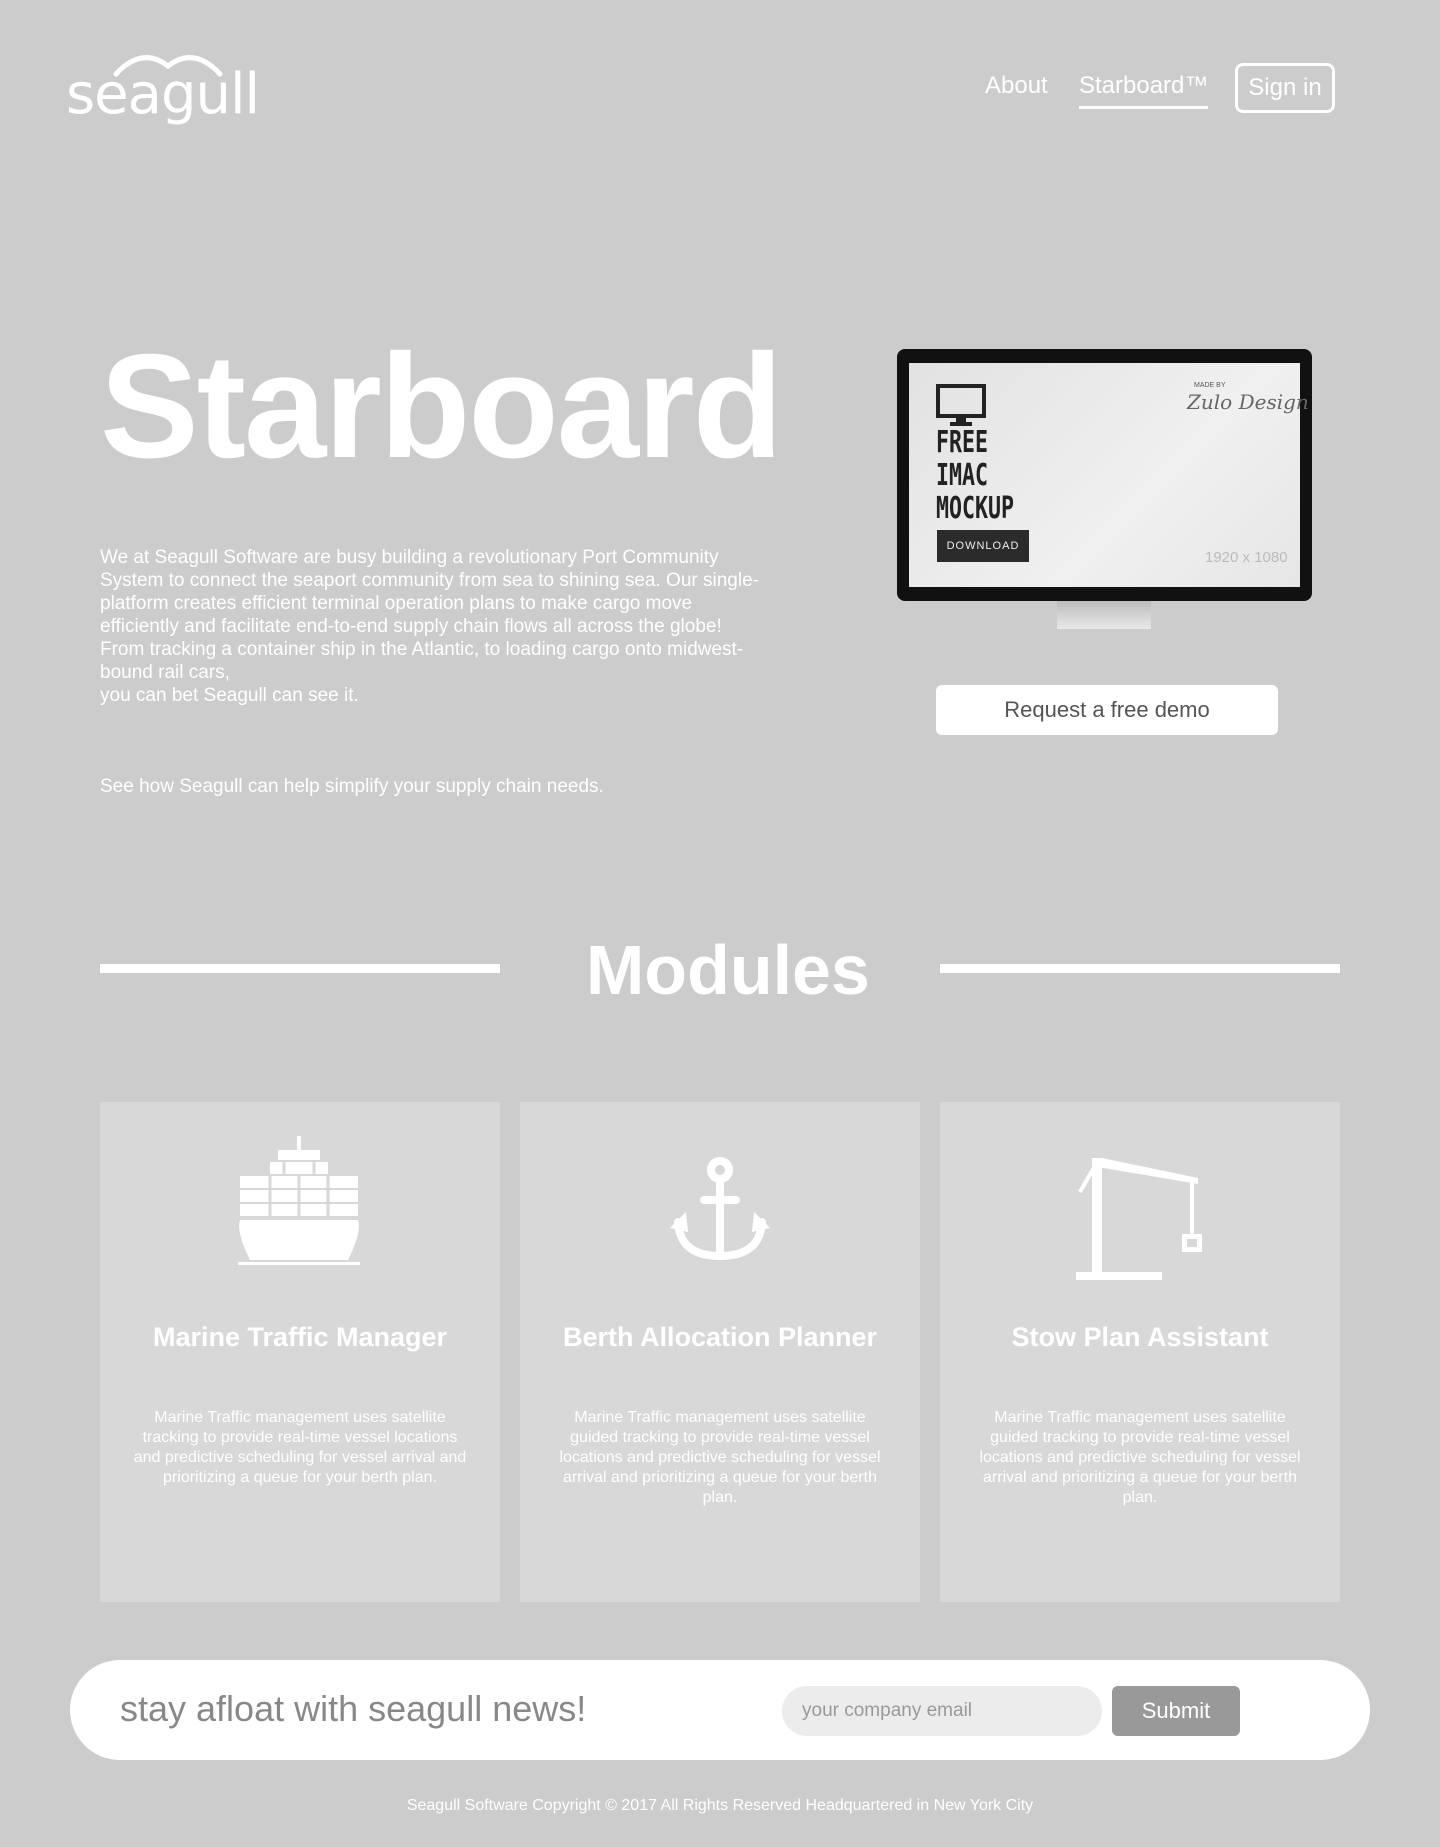 The height and width of the screenshot is (1847, 1440). What do you see at coordinates (962, 442) in the screenshot?
I see `mockup-title-line: FREE` at bounding box center [962, 442].